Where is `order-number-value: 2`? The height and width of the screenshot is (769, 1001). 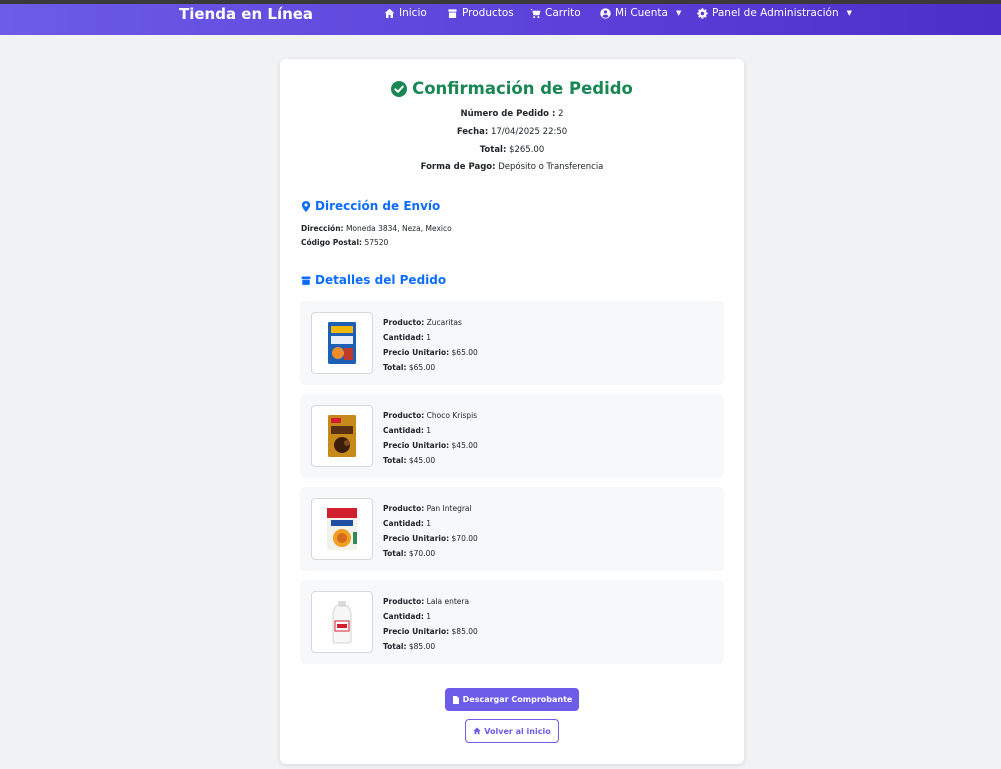 order-number-value: 2 is located at coordinates (561, 114).